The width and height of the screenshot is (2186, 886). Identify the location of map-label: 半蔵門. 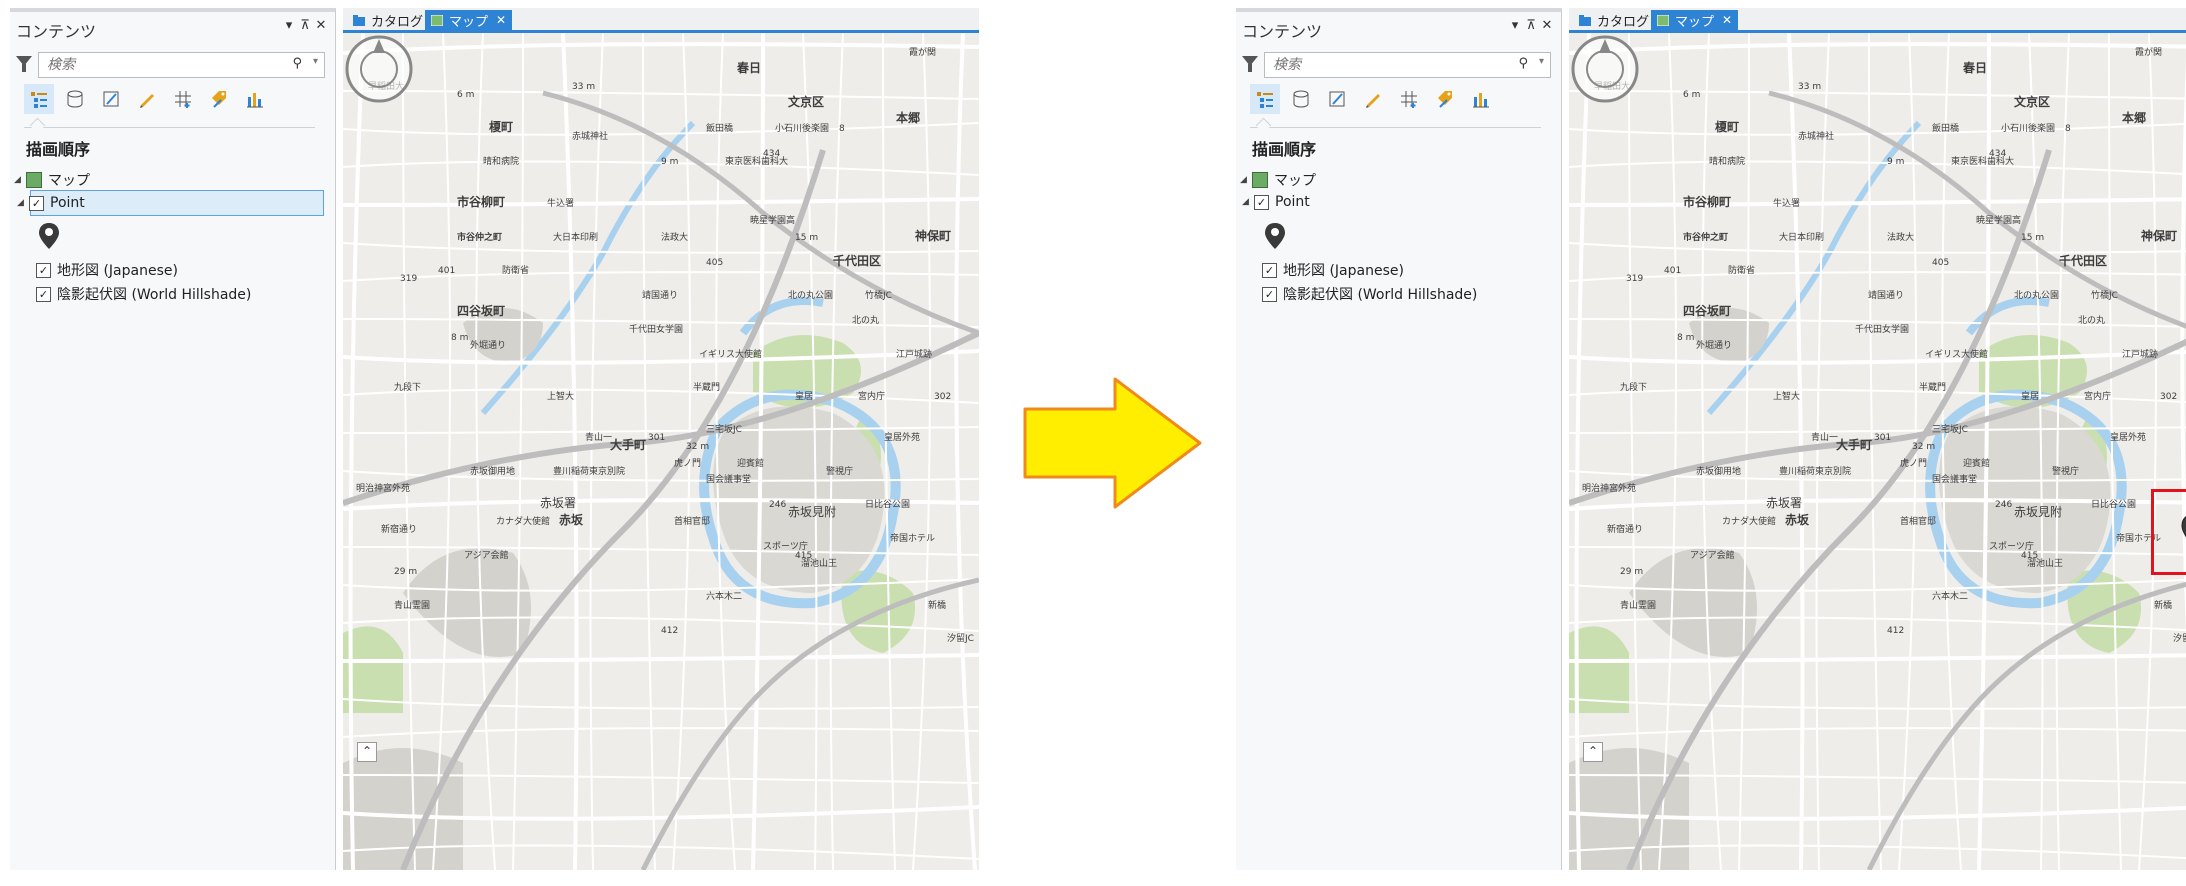
(1932, 387).